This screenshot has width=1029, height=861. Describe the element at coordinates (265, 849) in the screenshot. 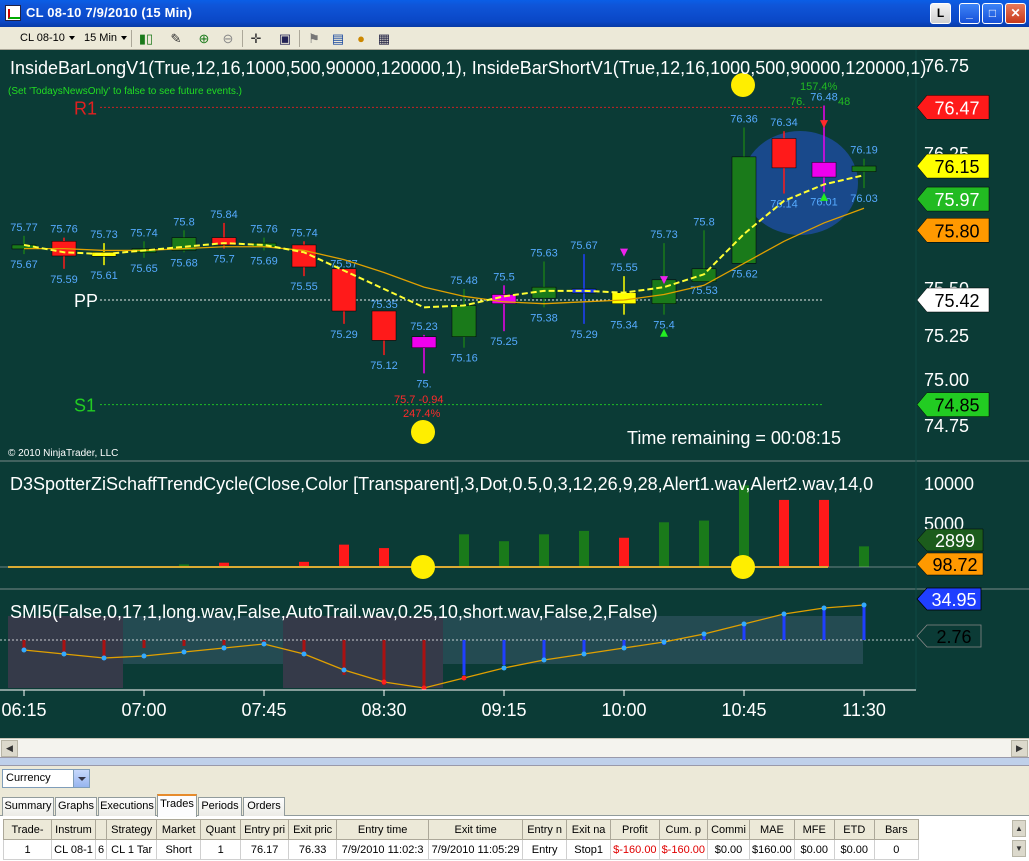

I see `table-cell: 76.17` at that location.